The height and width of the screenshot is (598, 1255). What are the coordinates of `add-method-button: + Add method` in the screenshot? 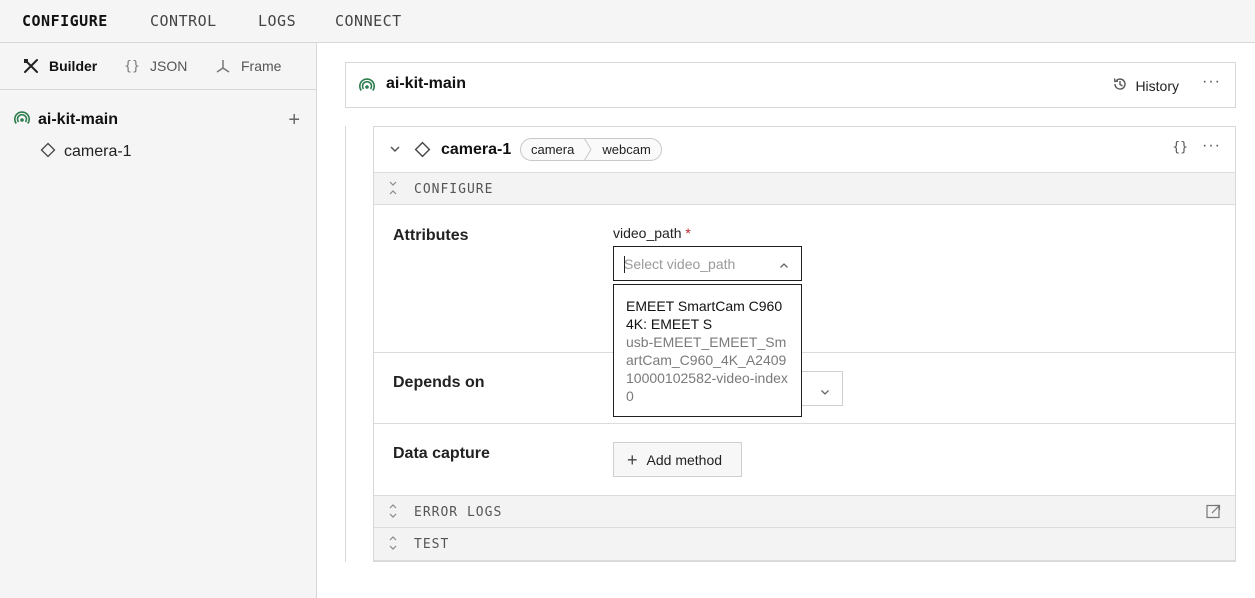 It's located at (677, 459).